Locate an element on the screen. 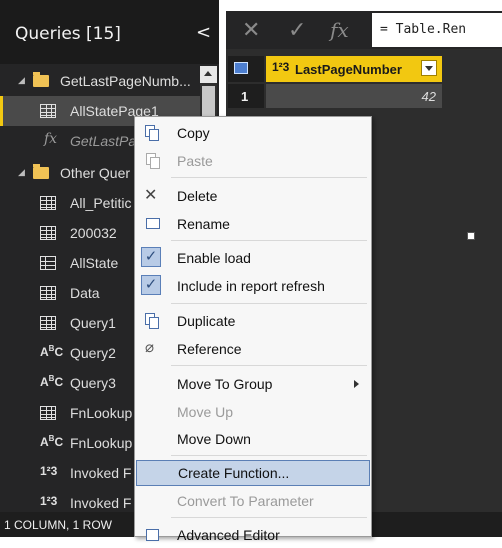 This screenshot has width=502, height=548. menu-item-delete: ✕ Delete is located at coordinates (253, 196).